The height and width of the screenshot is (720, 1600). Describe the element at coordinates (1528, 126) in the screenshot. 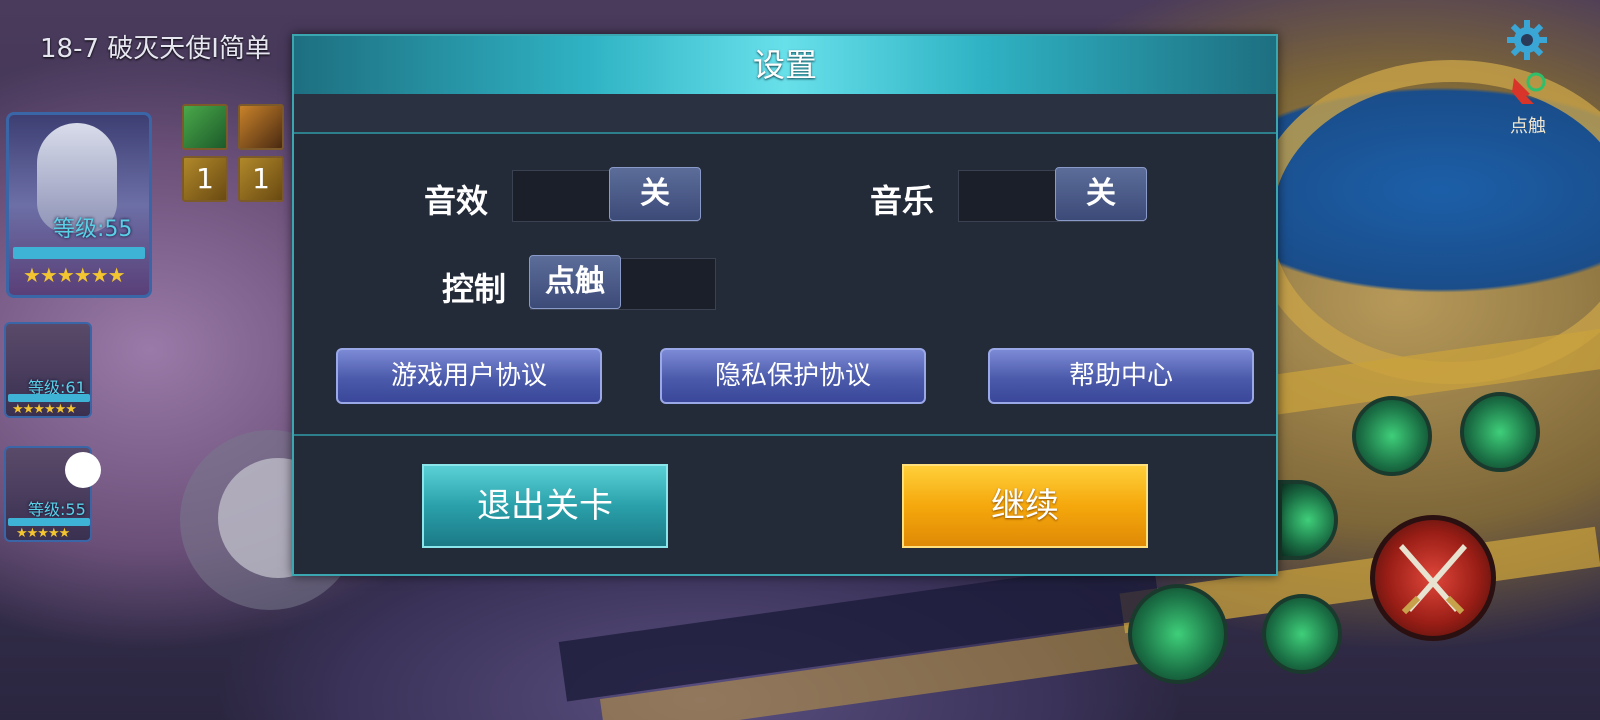

I see `touch-hint-label: 点触` at that location.